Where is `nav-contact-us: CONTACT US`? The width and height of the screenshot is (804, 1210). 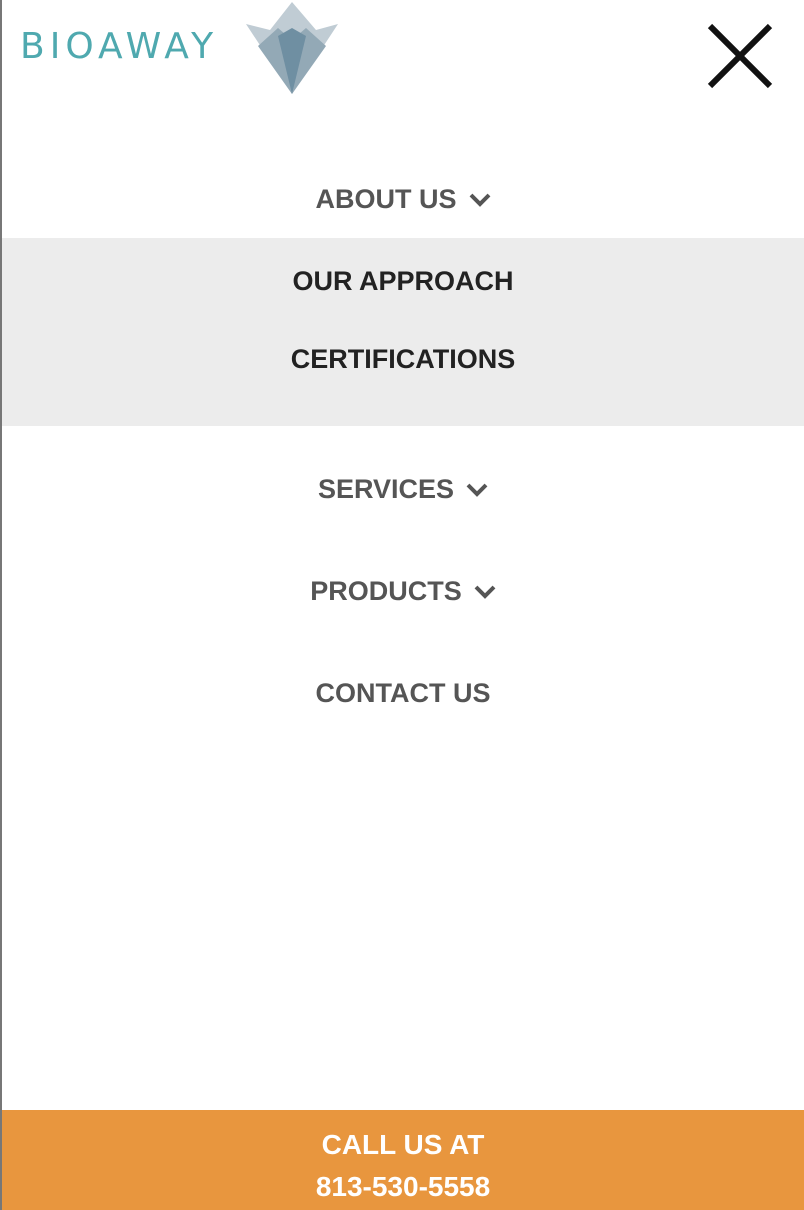
nav-contact-us: CONTACT US is located at coordinates (403, 693).